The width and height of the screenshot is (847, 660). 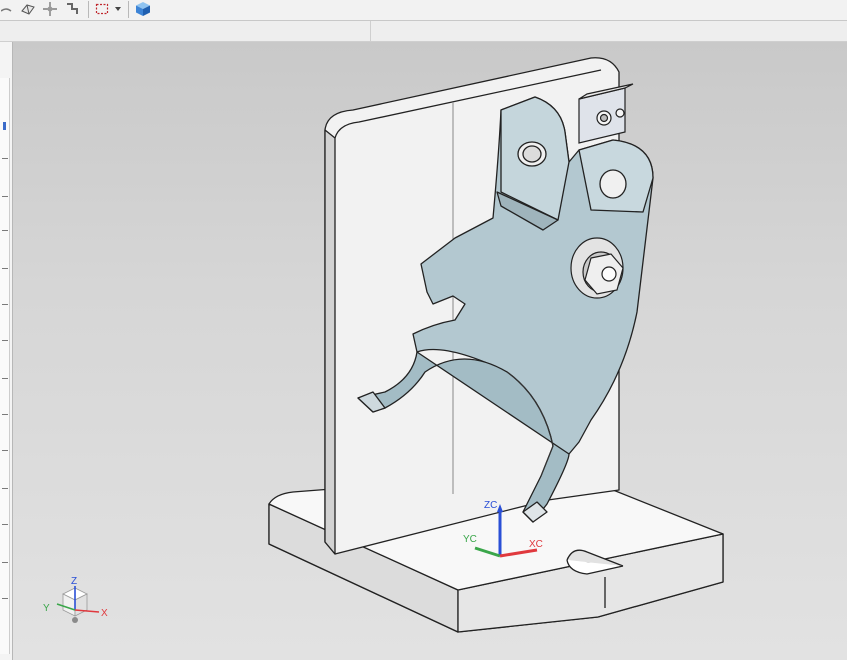 I want to click on secondary-toolbar, so click(x=423, y=31).